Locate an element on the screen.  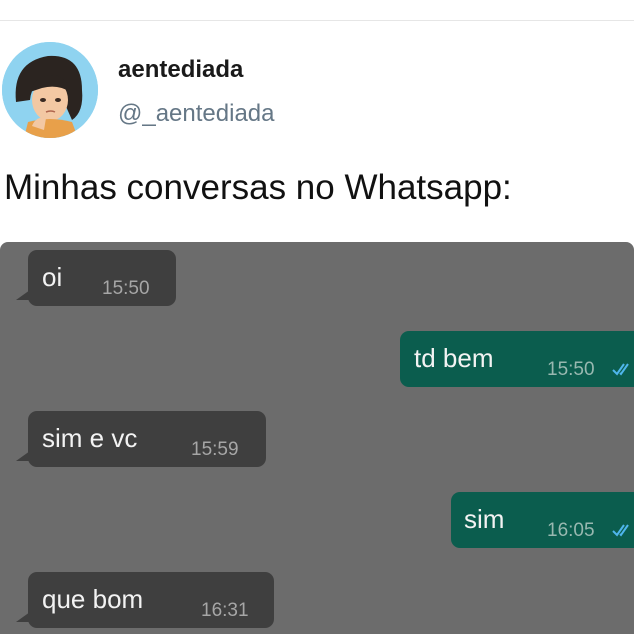
message-time: 15:59 is located at coordinates (215, 449).